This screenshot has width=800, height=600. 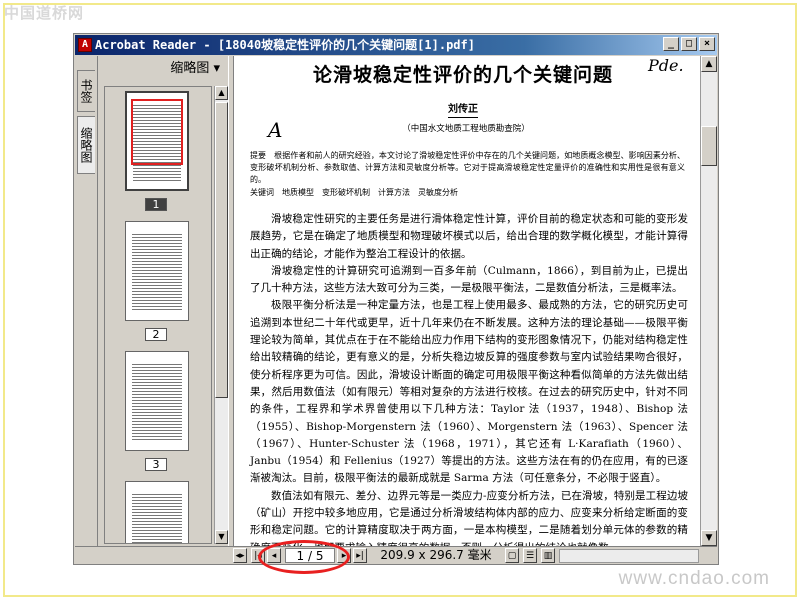 I want to click on watermark-bottom: www.cndao.com, so click(x=694, y=578).